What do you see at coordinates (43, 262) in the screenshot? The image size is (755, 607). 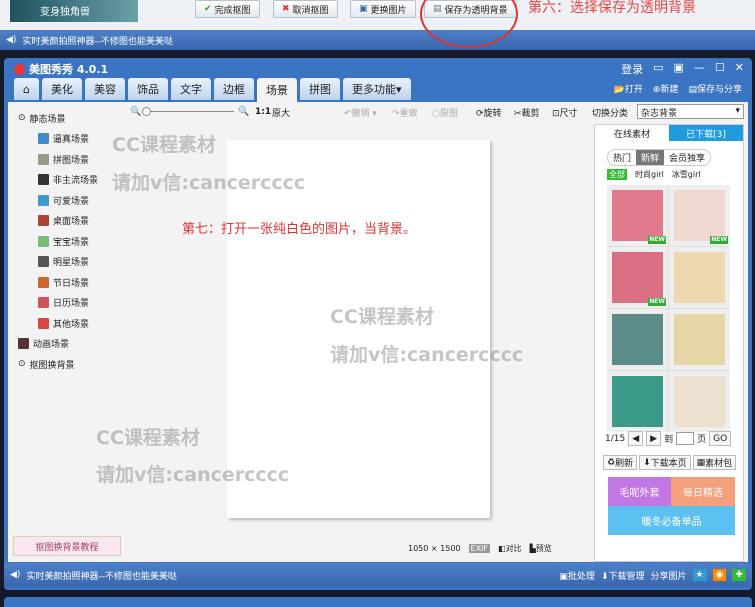 I see `scene-icon` at bounding box center [43, 262].